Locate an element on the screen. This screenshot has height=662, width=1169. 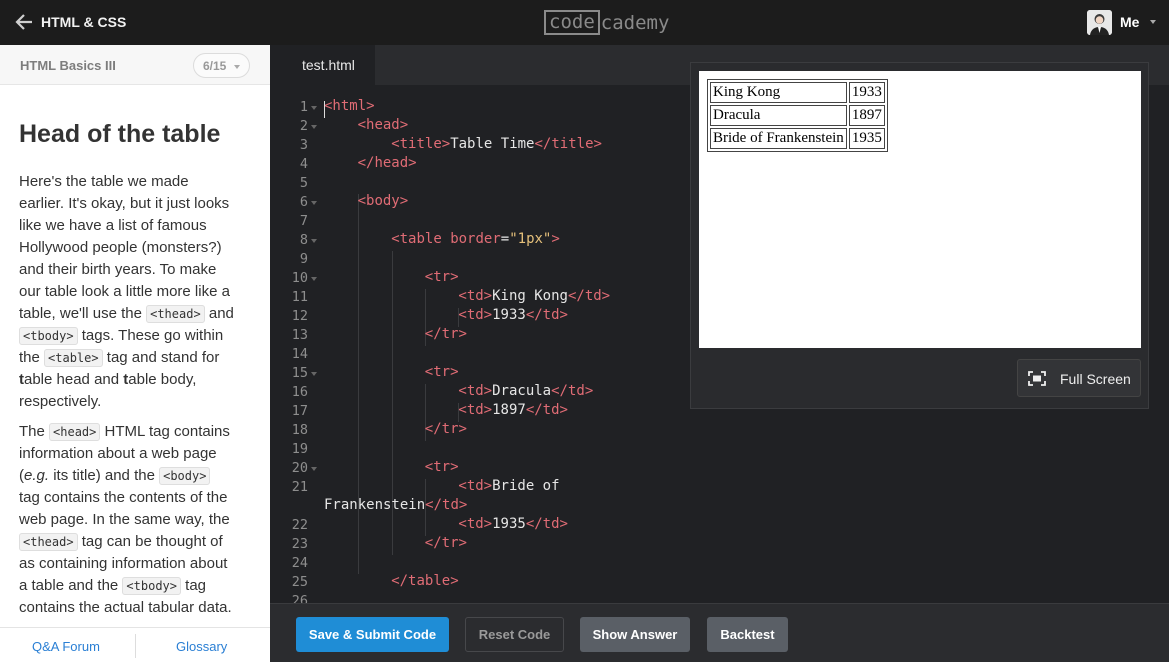
line-number: 3 is located at coordinates (303, 145).